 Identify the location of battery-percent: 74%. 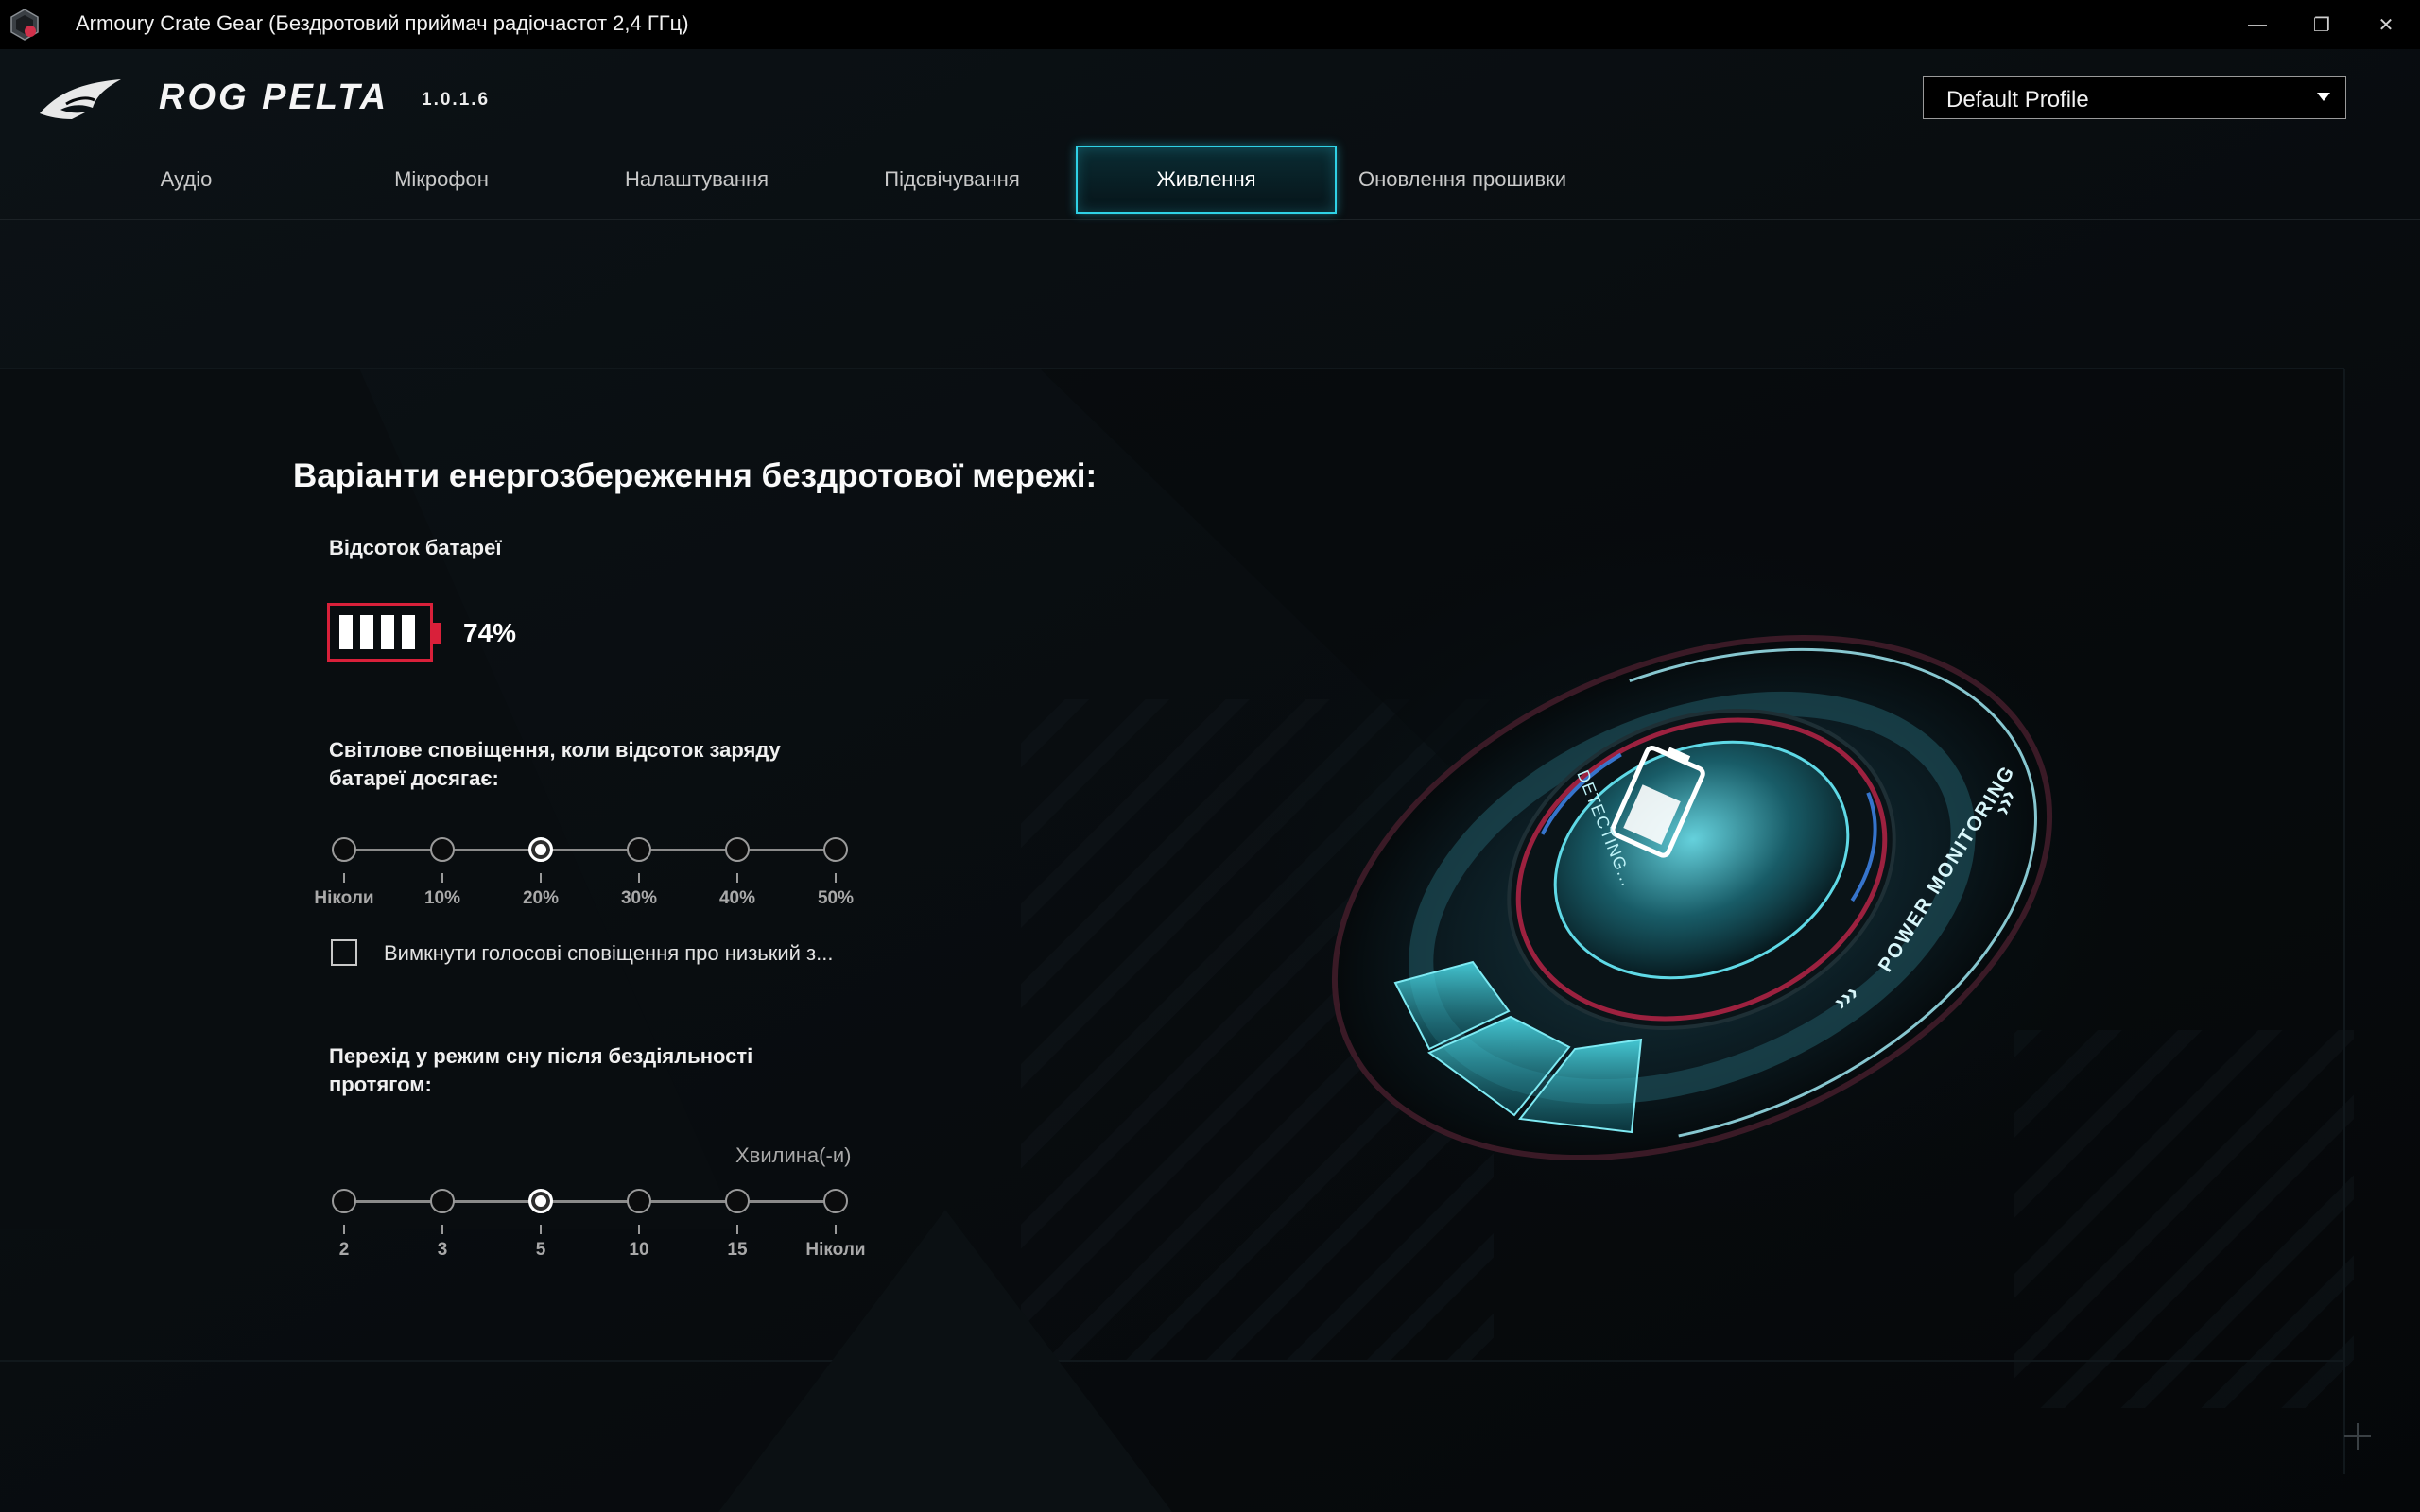
(490, 632).